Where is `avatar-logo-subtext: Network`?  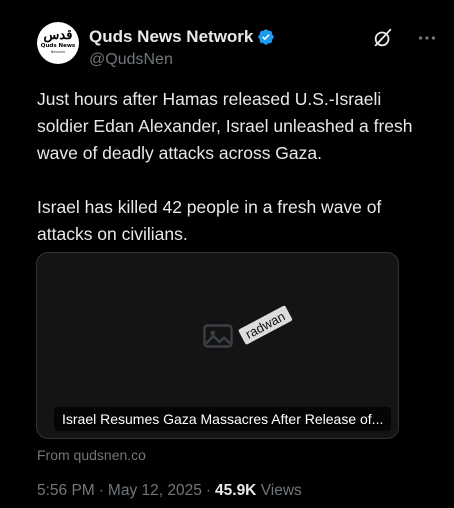 avatar-logo-subtext: Network is located at coordinates (58, 52).